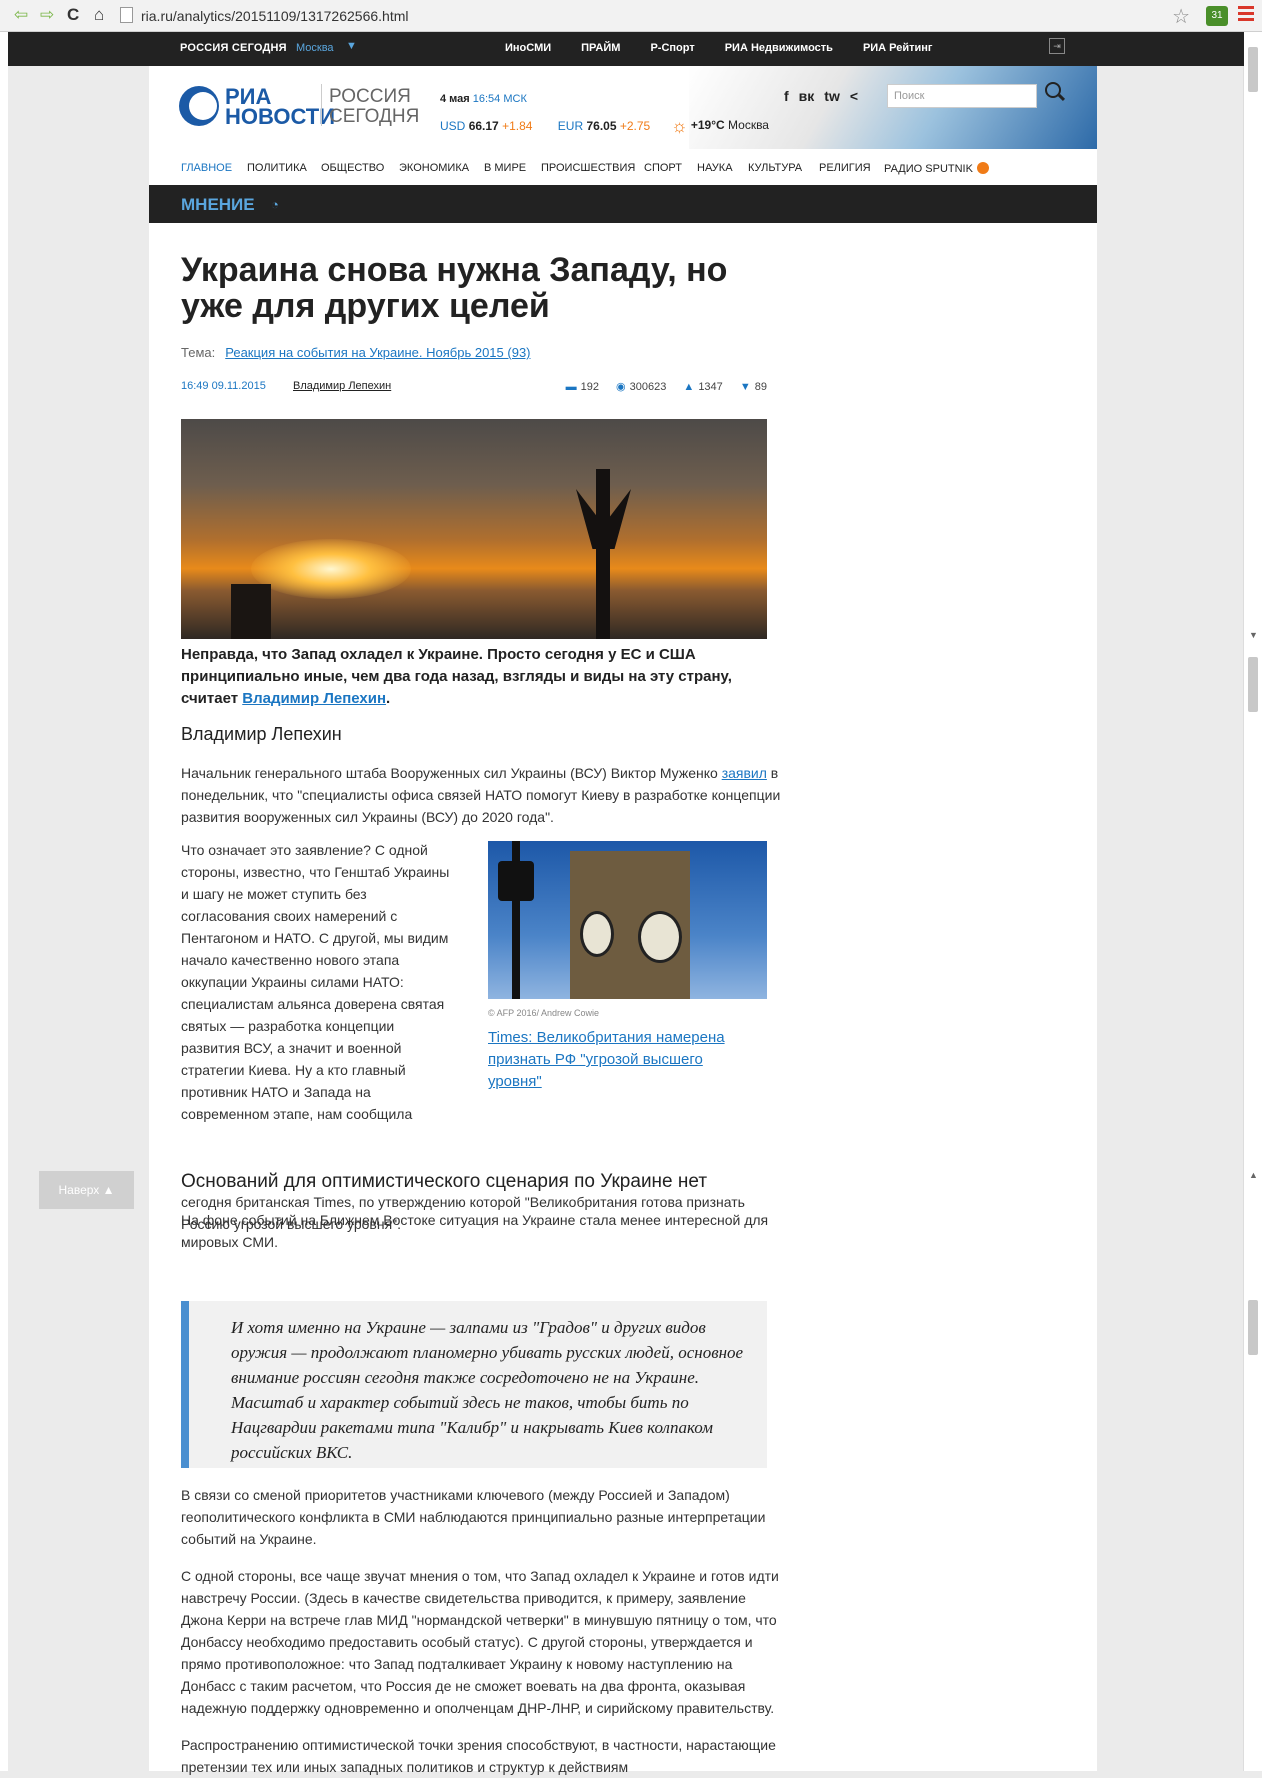 Image resolution: width=1262 pixels, height=1778 pixels. I want to click on play-icon, so click(982, 168).